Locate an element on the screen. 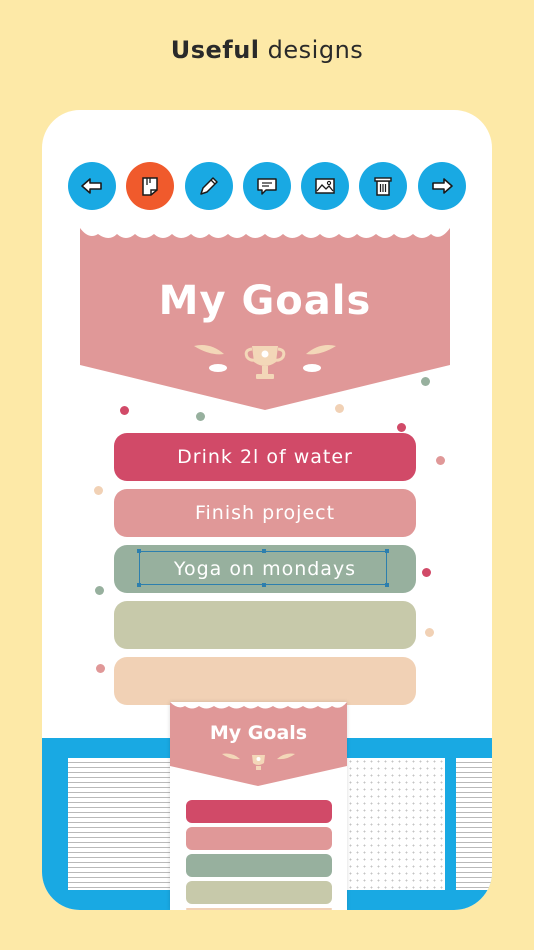 The image size is (534, 950). banner-title: My Goals is located at coordinates (265, 301).